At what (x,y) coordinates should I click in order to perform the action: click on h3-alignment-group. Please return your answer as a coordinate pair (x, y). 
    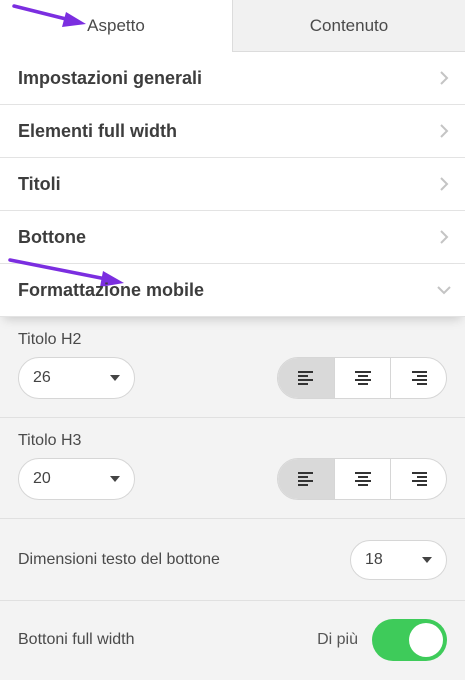
    Looking at the image, I should click on (362, 479).